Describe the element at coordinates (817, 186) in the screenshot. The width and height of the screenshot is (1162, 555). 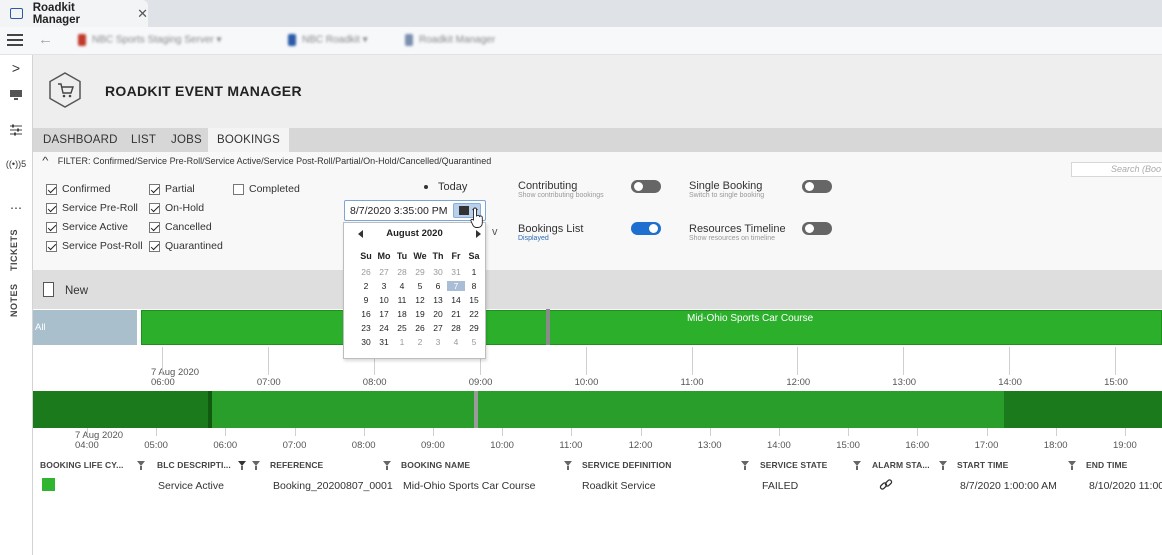
I see `single-booking-switch` at that location.